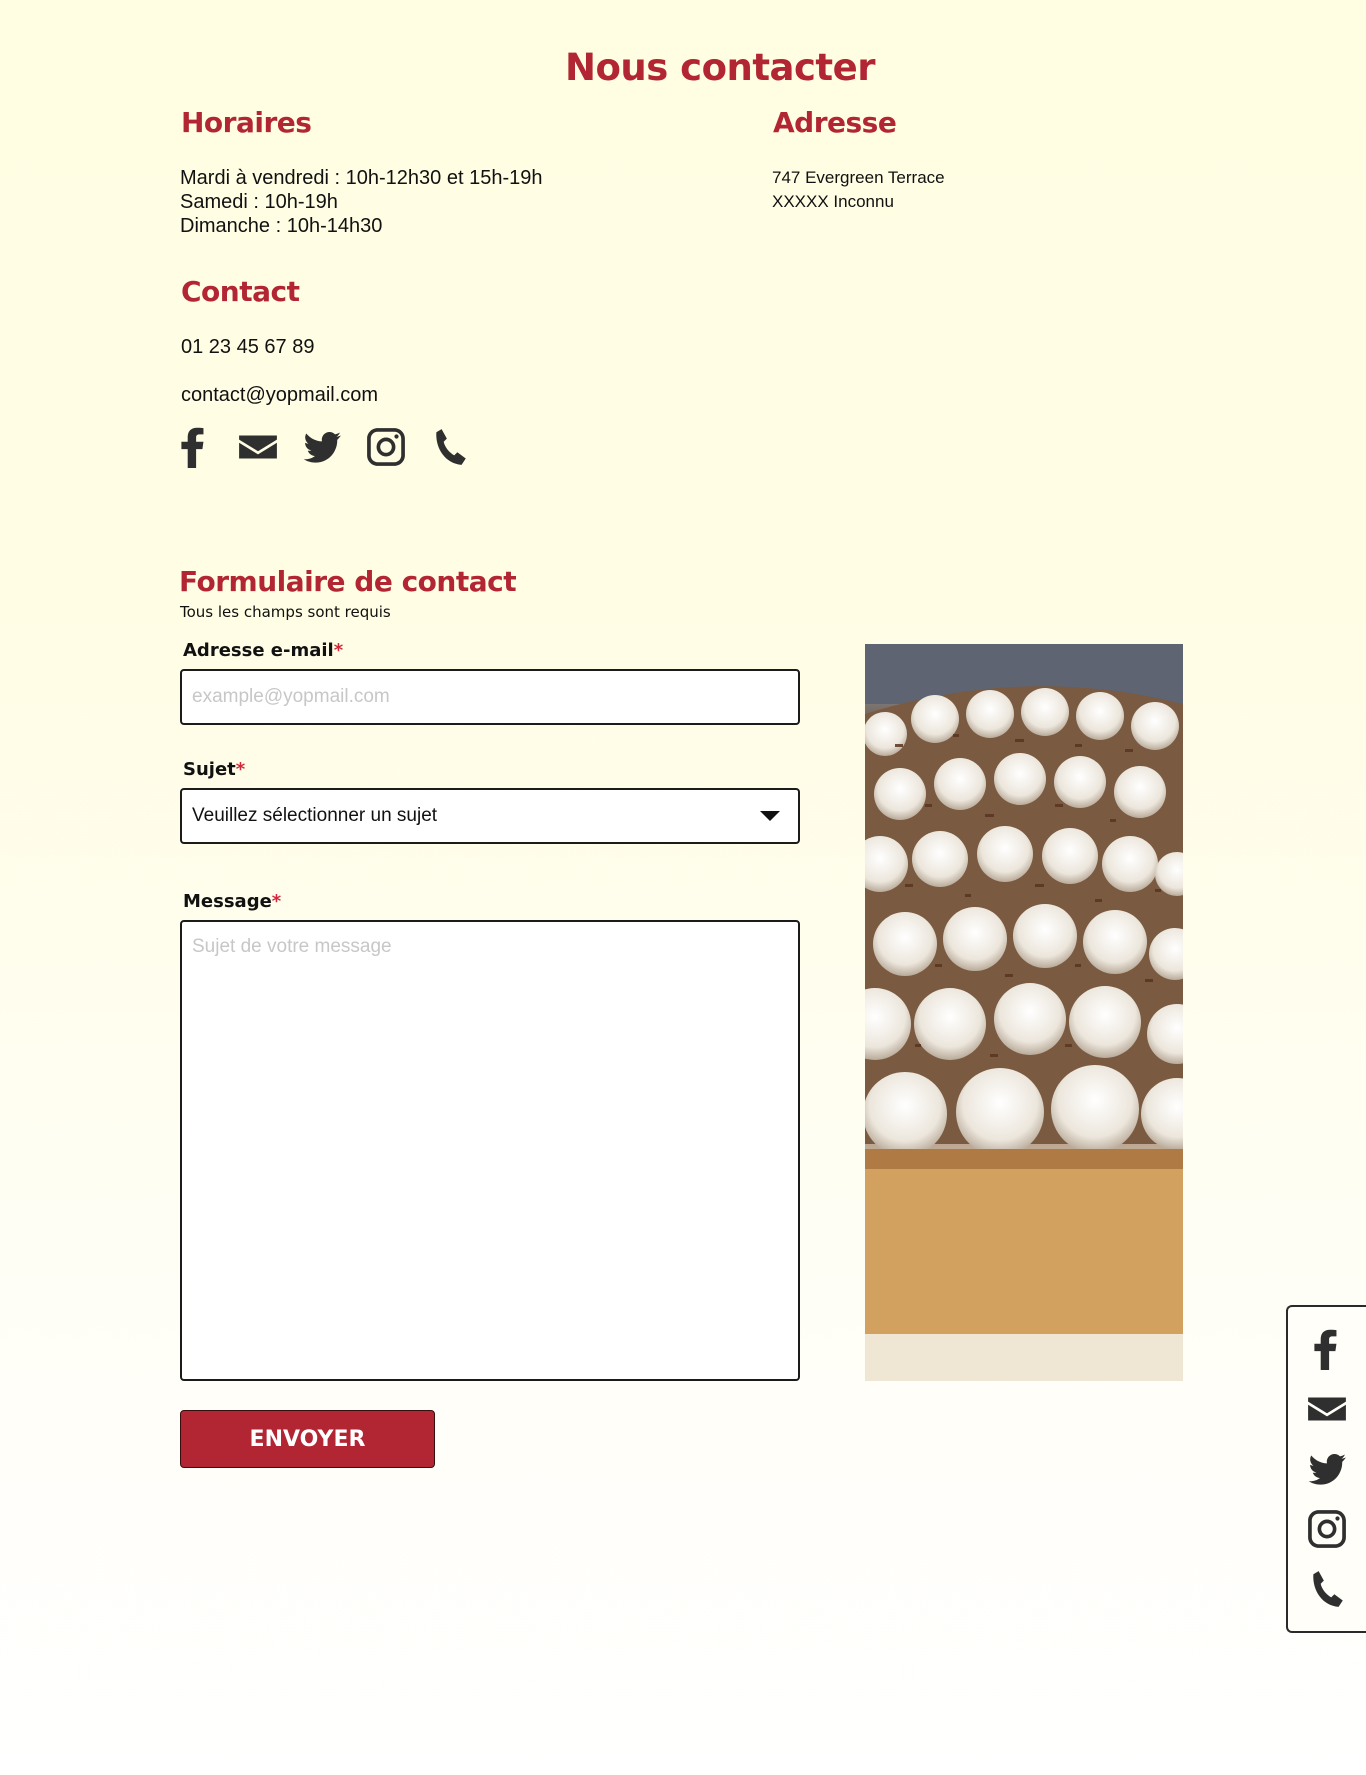 Image resolution: width=1366 pixels, height=1775 pixels. What do you see at coordinates (490, 1150) in the screenshot?
I see `message-textarea: Sujet de votre message` at bounding box center [490, 1150].